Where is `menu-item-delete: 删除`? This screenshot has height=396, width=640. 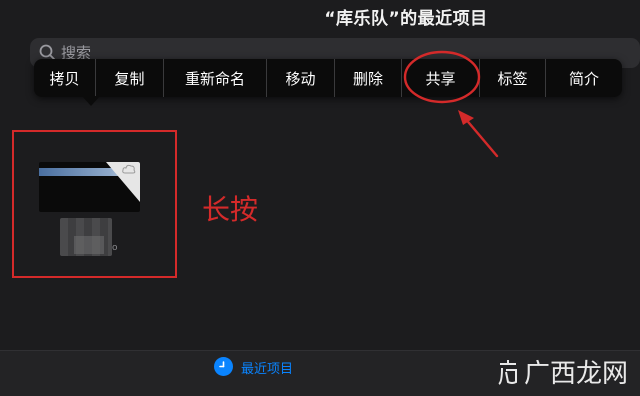
menu-item-delete: 删除 is located at coordinates (368, 78).